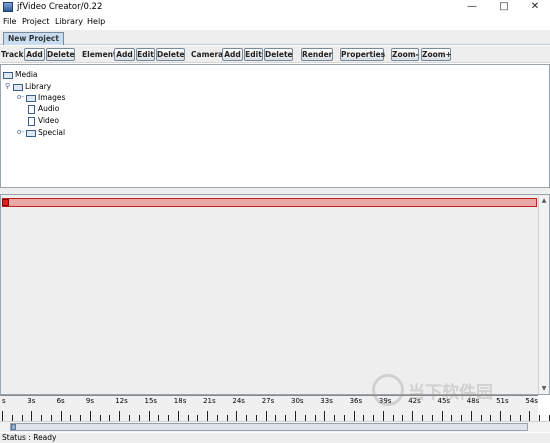 The width and height of the screenshot is (550, 443). Describe the element at coordinates (96, 21) in the screenshot. I see `menu-help: Help` at that location.